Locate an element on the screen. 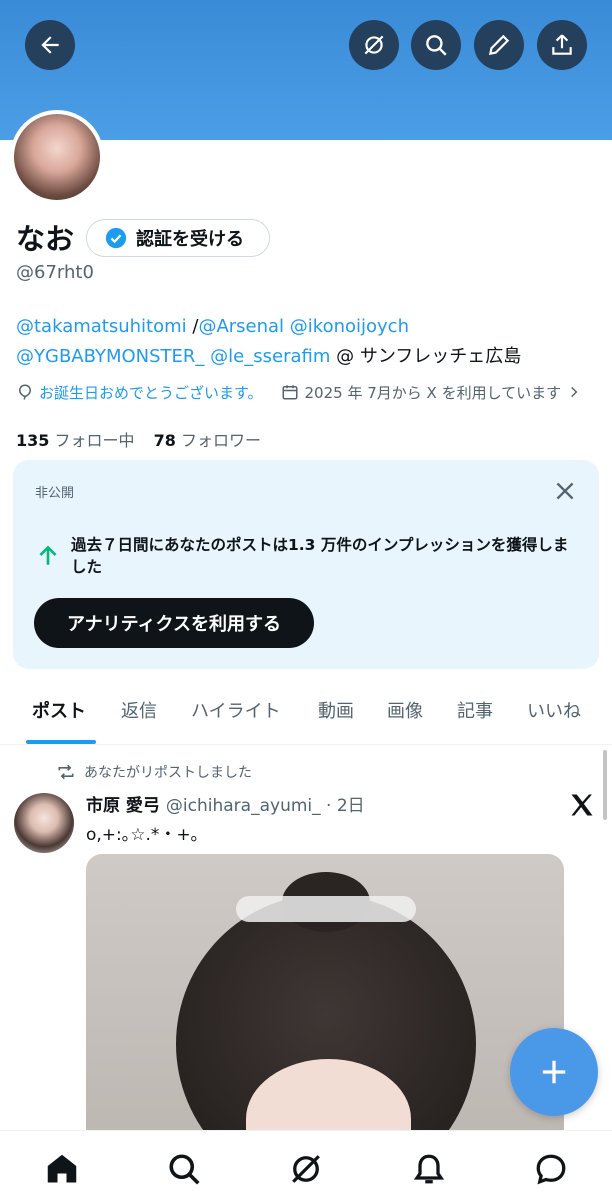 Image resolution: width=612 pixels, height=1199 pixels. scrollbar is located at coordinates (605, 785).